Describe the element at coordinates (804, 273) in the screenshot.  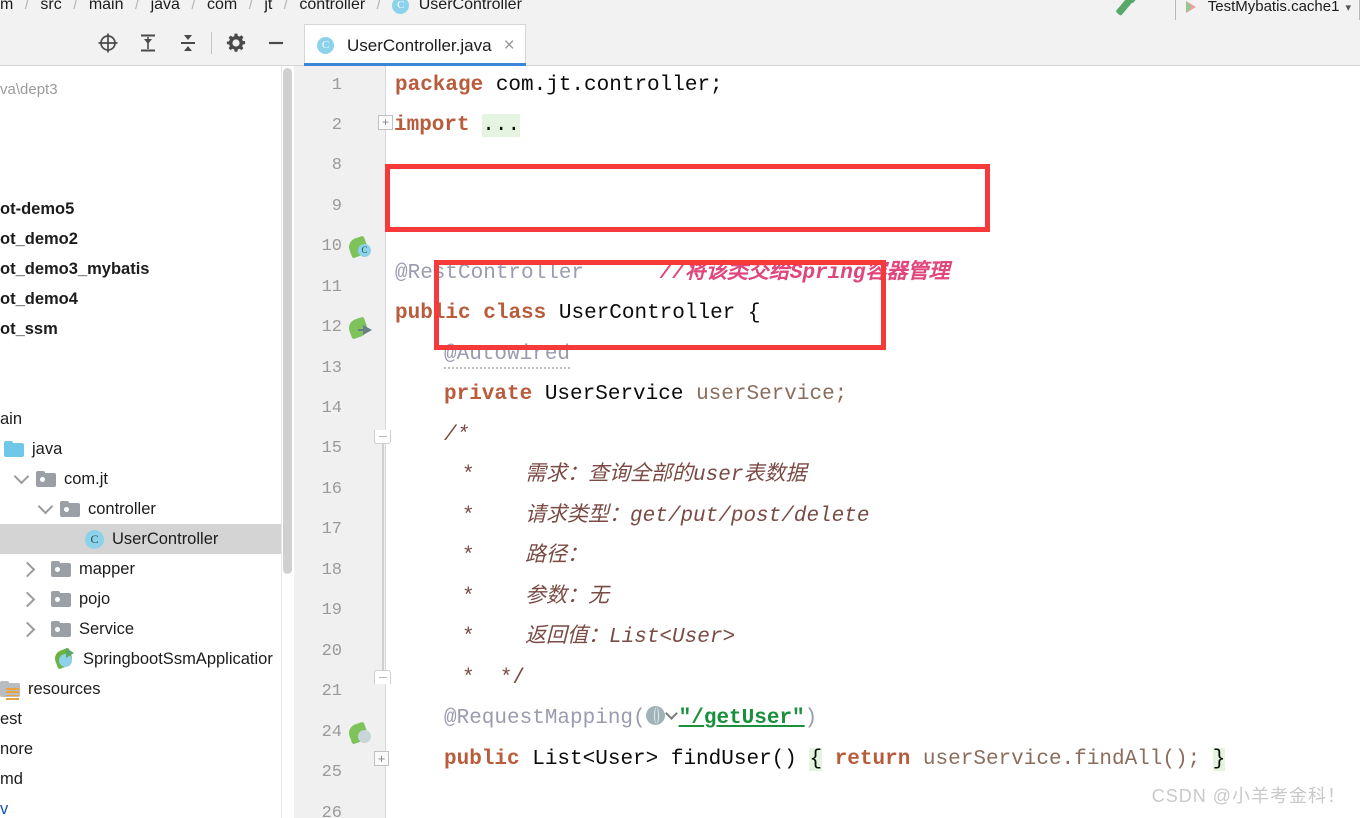
I see `comment-restcontroller: //将该类交给Spring容器管理` at that location.